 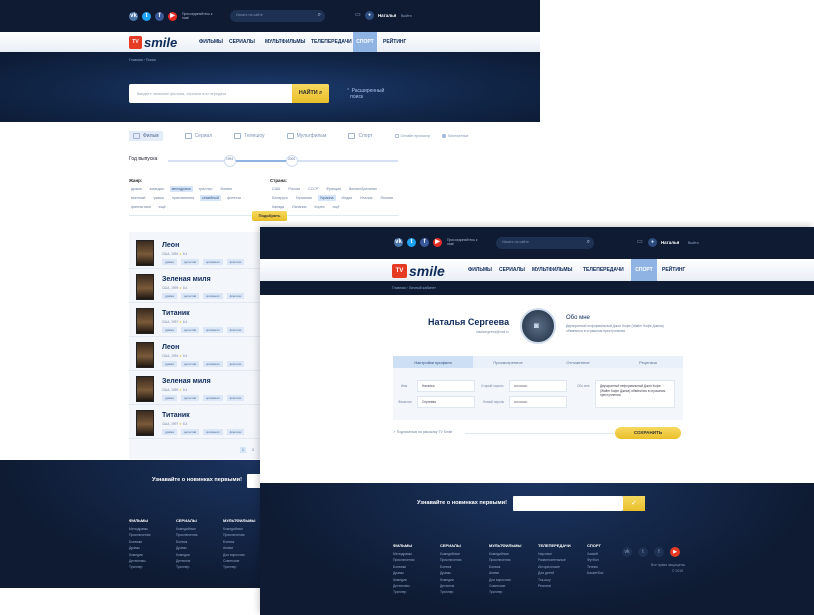 I want to click on advanced-search-link: ⌃ Расширенный поиск, so click(x=365, y=94).